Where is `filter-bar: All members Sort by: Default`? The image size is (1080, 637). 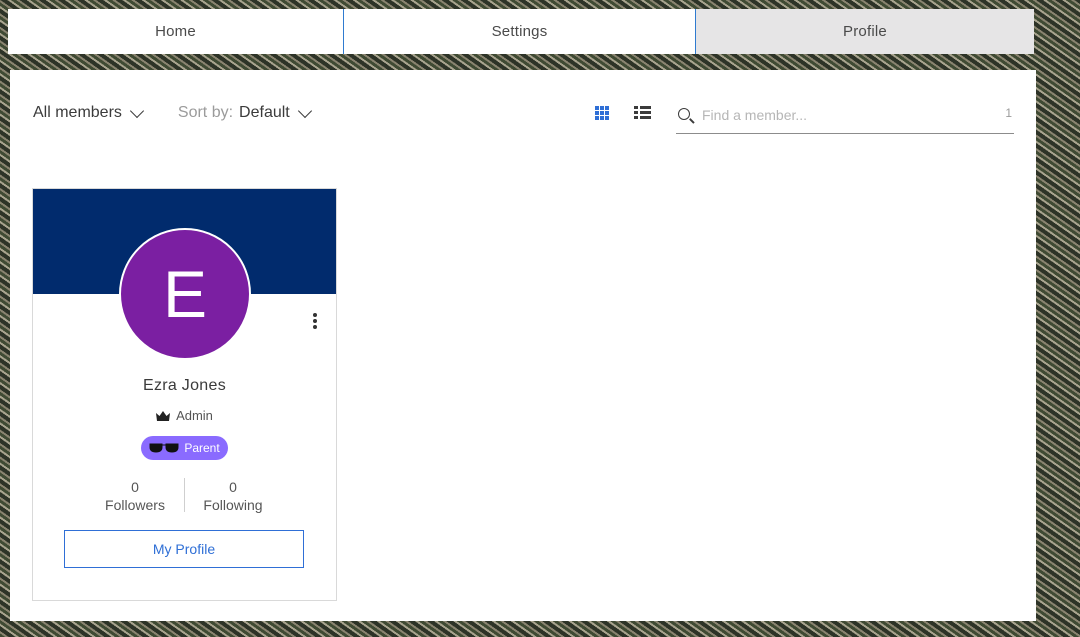
filter-bar: All members Sort by: Default is located at coordinates (172, 112).